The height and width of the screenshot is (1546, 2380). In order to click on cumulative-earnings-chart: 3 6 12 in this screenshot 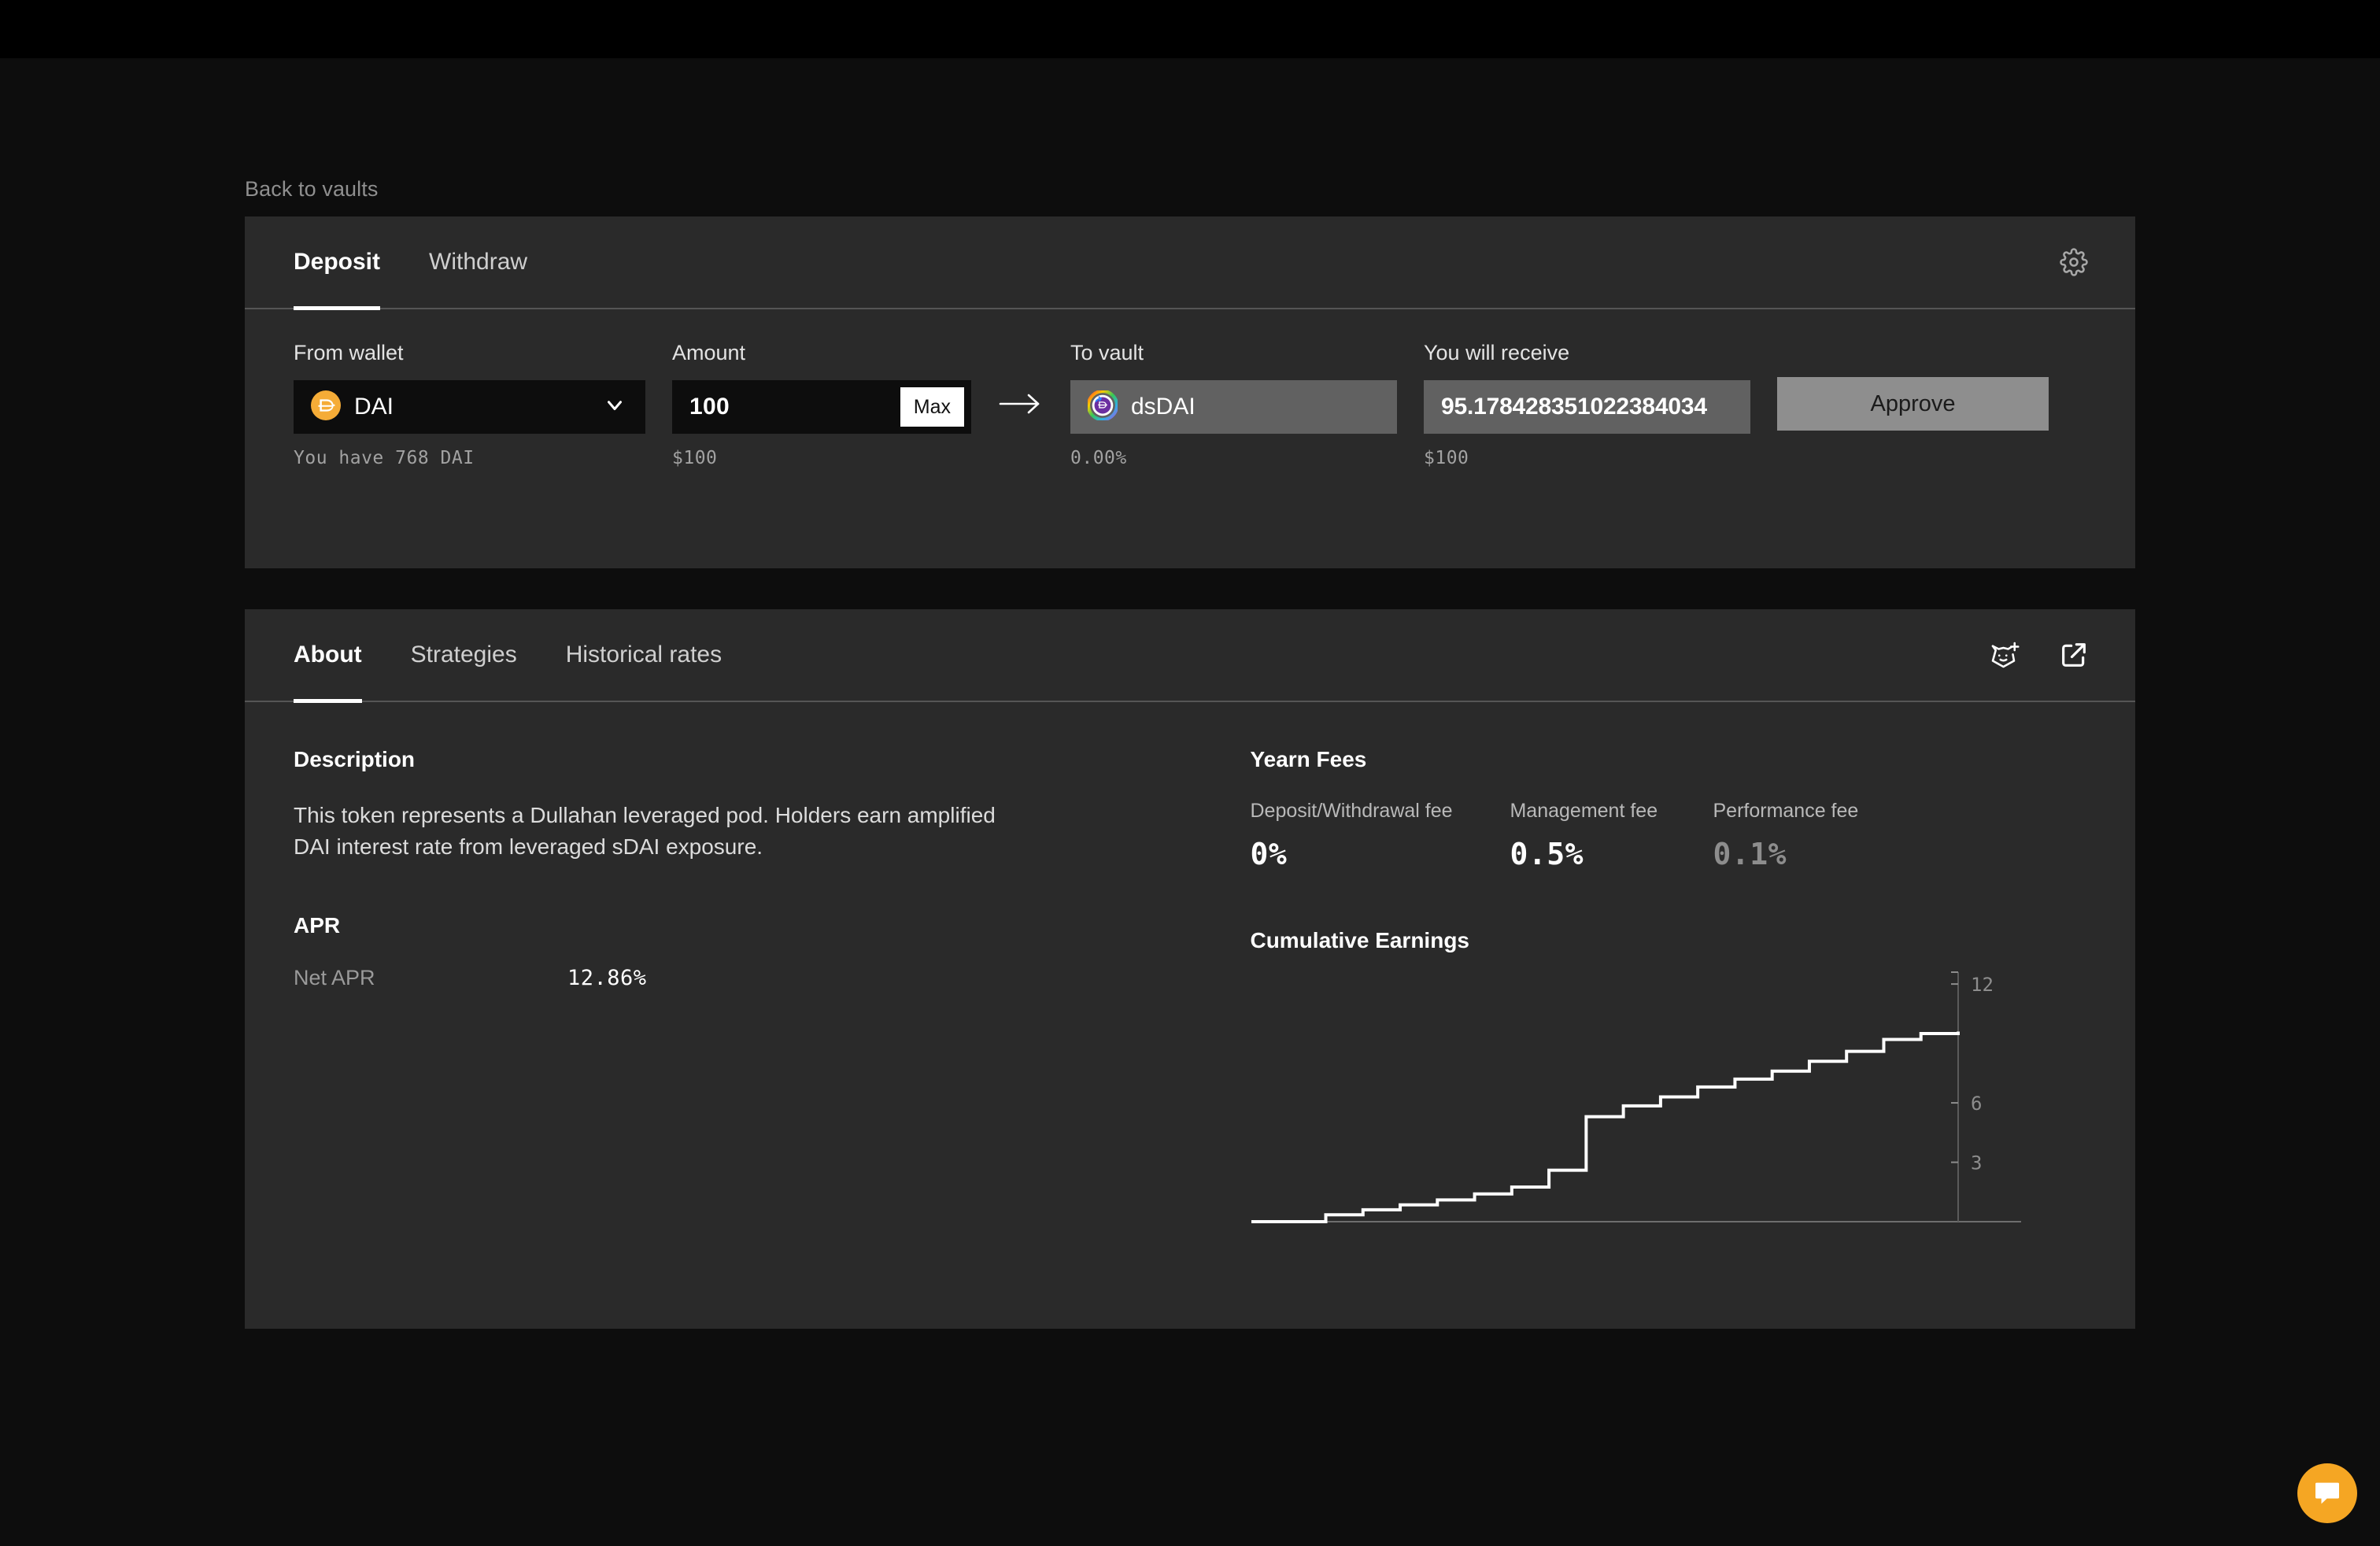, I will do `click(1651, 1103)`.